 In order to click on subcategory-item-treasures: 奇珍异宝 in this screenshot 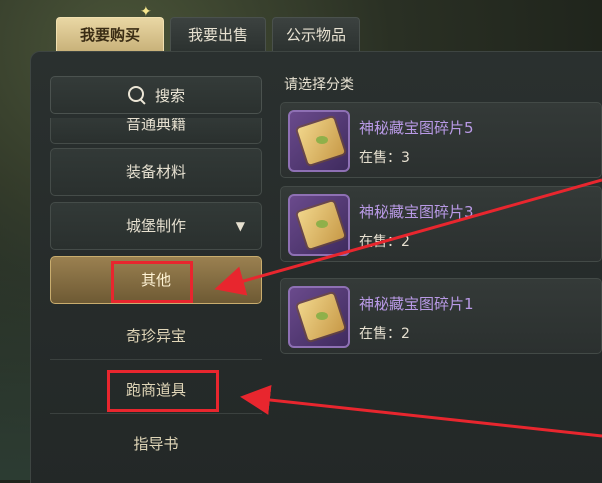, I will do `click(156, 336)`.